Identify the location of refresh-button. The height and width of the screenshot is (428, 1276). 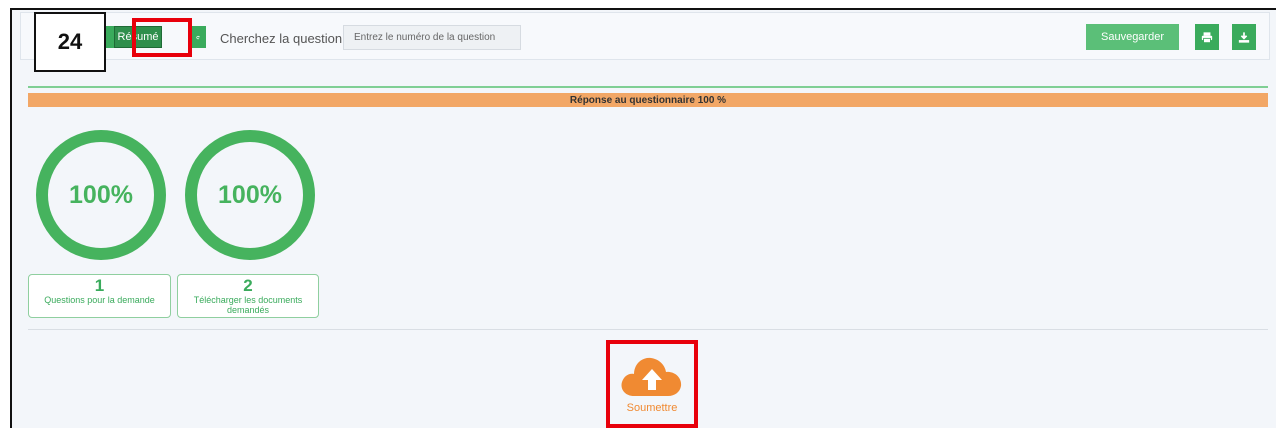
(198, 37).